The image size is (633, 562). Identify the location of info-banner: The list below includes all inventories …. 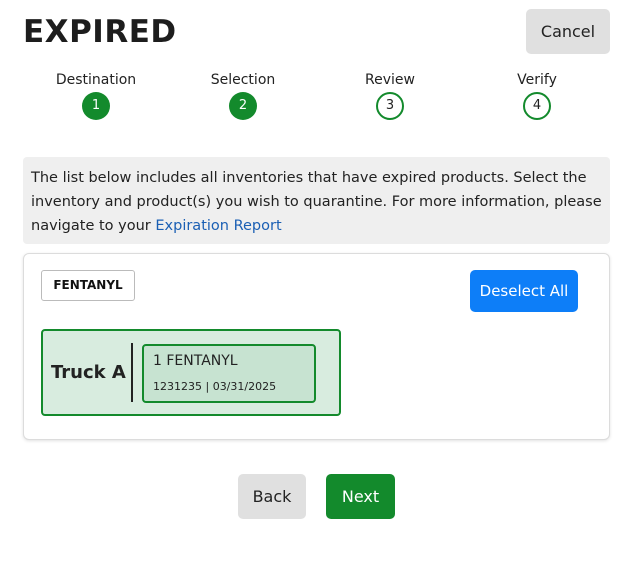
(316, 200).